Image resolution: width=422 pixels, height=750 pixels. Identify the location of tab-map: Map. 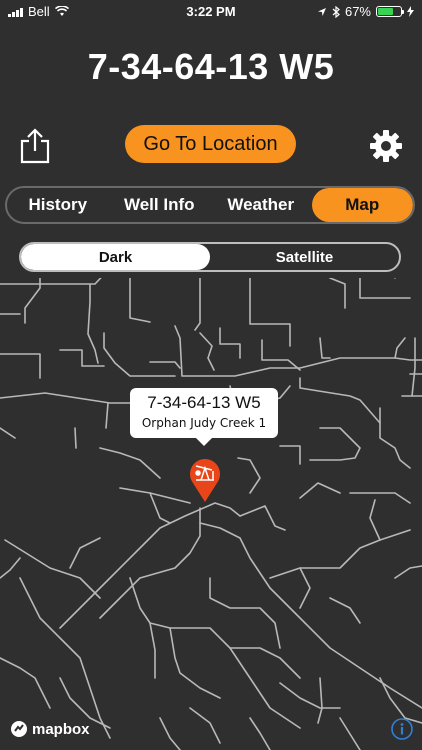
(362, 205).